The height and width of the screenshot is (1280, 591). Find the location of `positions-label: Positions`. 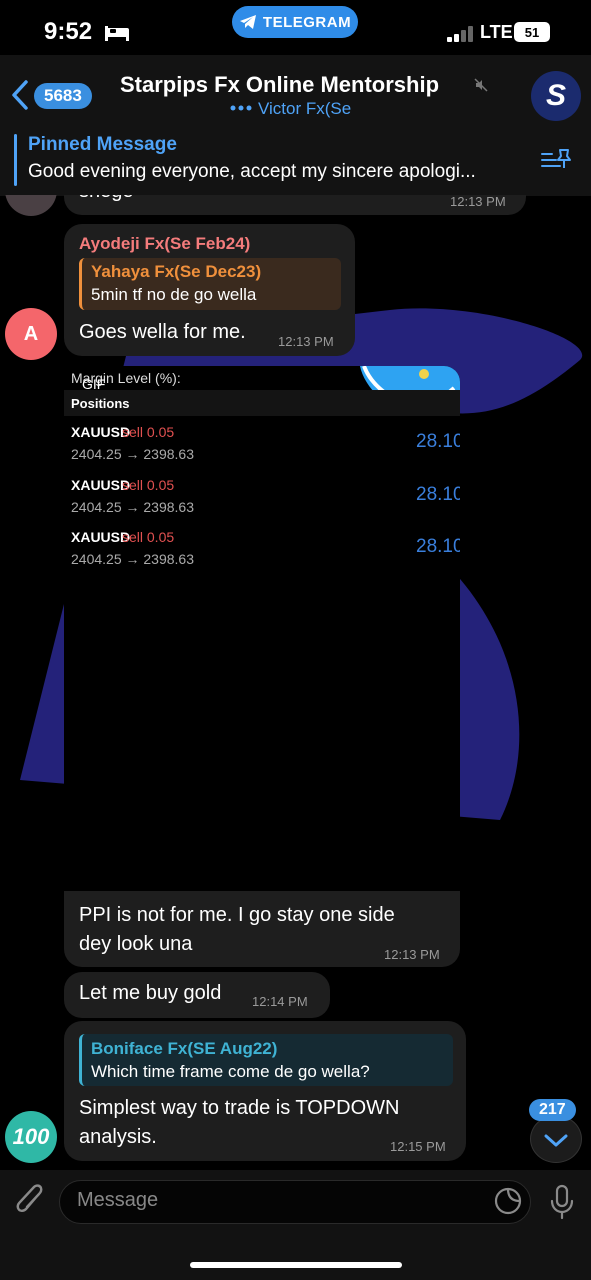

positions-label: Positions is located at coordinates (100, 403).